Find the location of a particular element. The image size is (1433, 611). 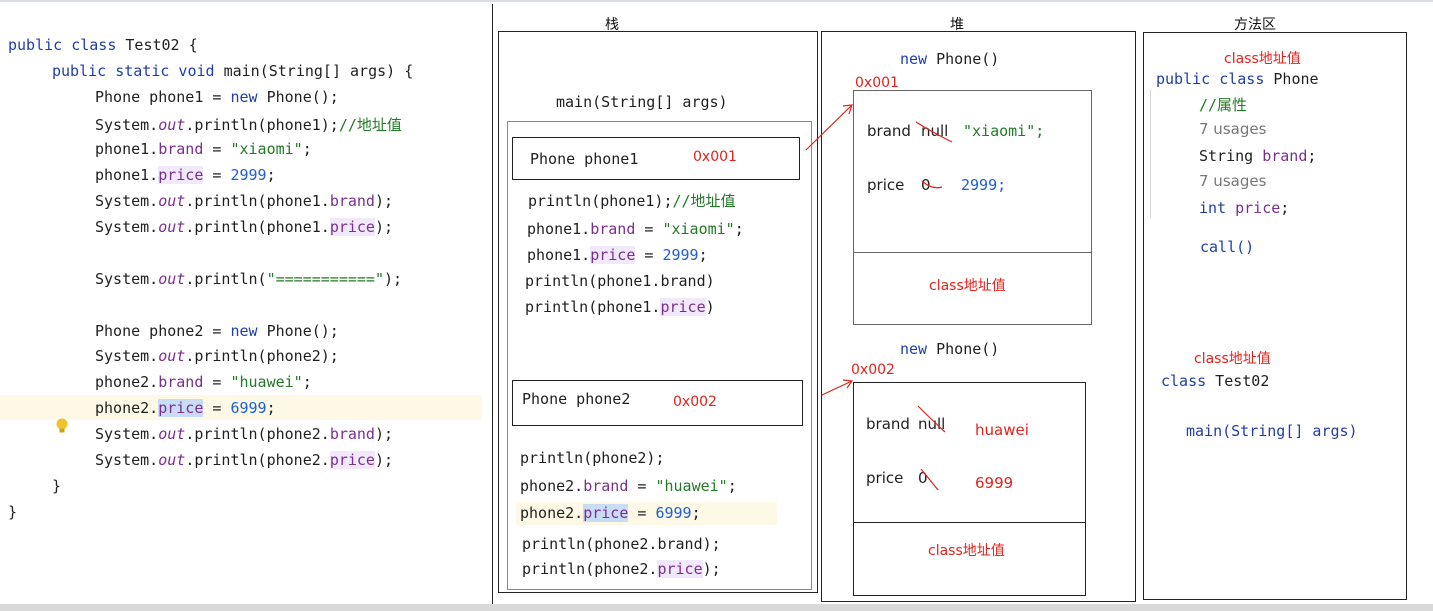

class2-main-method: main(String[] args) is located at coordinates (1272, 431).